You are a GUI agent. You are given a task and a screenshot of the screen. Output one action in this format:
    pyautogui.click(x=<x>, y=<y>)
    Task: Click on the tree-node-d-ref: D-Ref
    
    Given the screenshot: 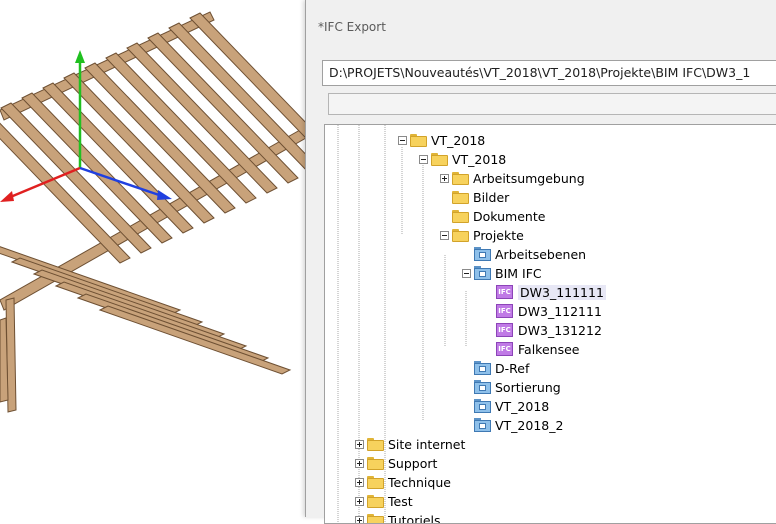 What is the action you would take?
    pyautogui.click(x=501, y=368)
    